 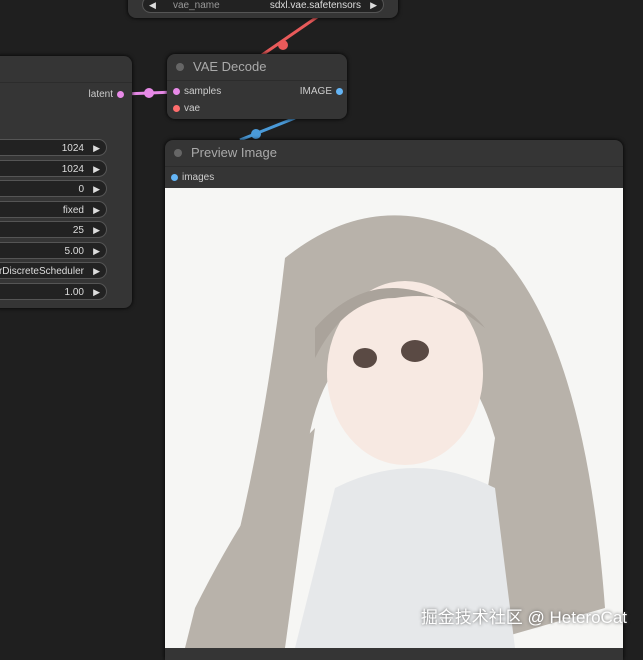 I want to click on slot-label: IMAGE, so click(x=315, y=91).